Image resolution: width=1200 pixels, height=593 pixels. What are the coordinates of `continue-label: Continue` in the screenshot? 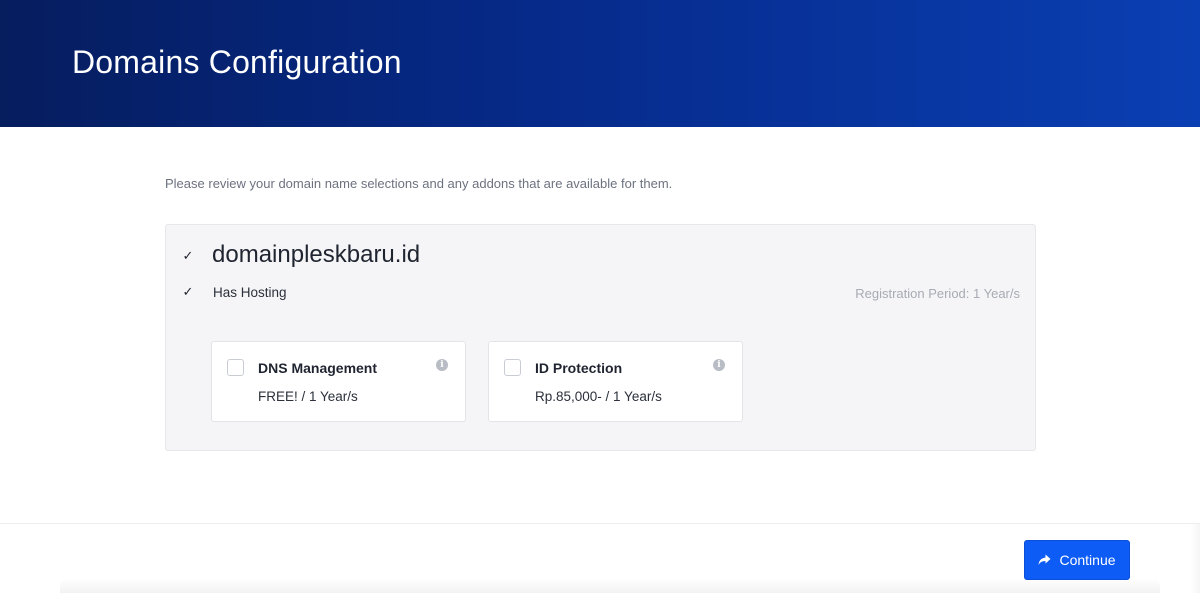 It's located at (1087, 560).